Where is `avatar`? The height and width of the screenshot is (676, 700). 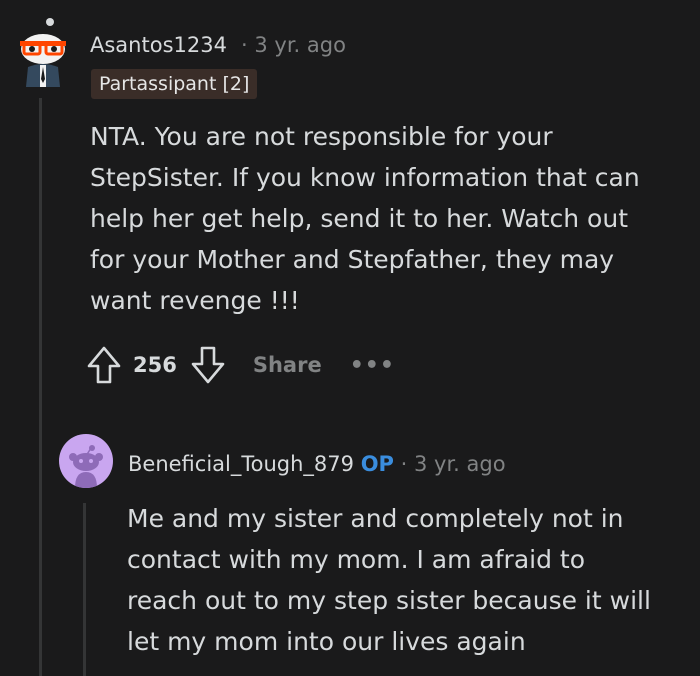
avatar is located at coordinates (43, 52).